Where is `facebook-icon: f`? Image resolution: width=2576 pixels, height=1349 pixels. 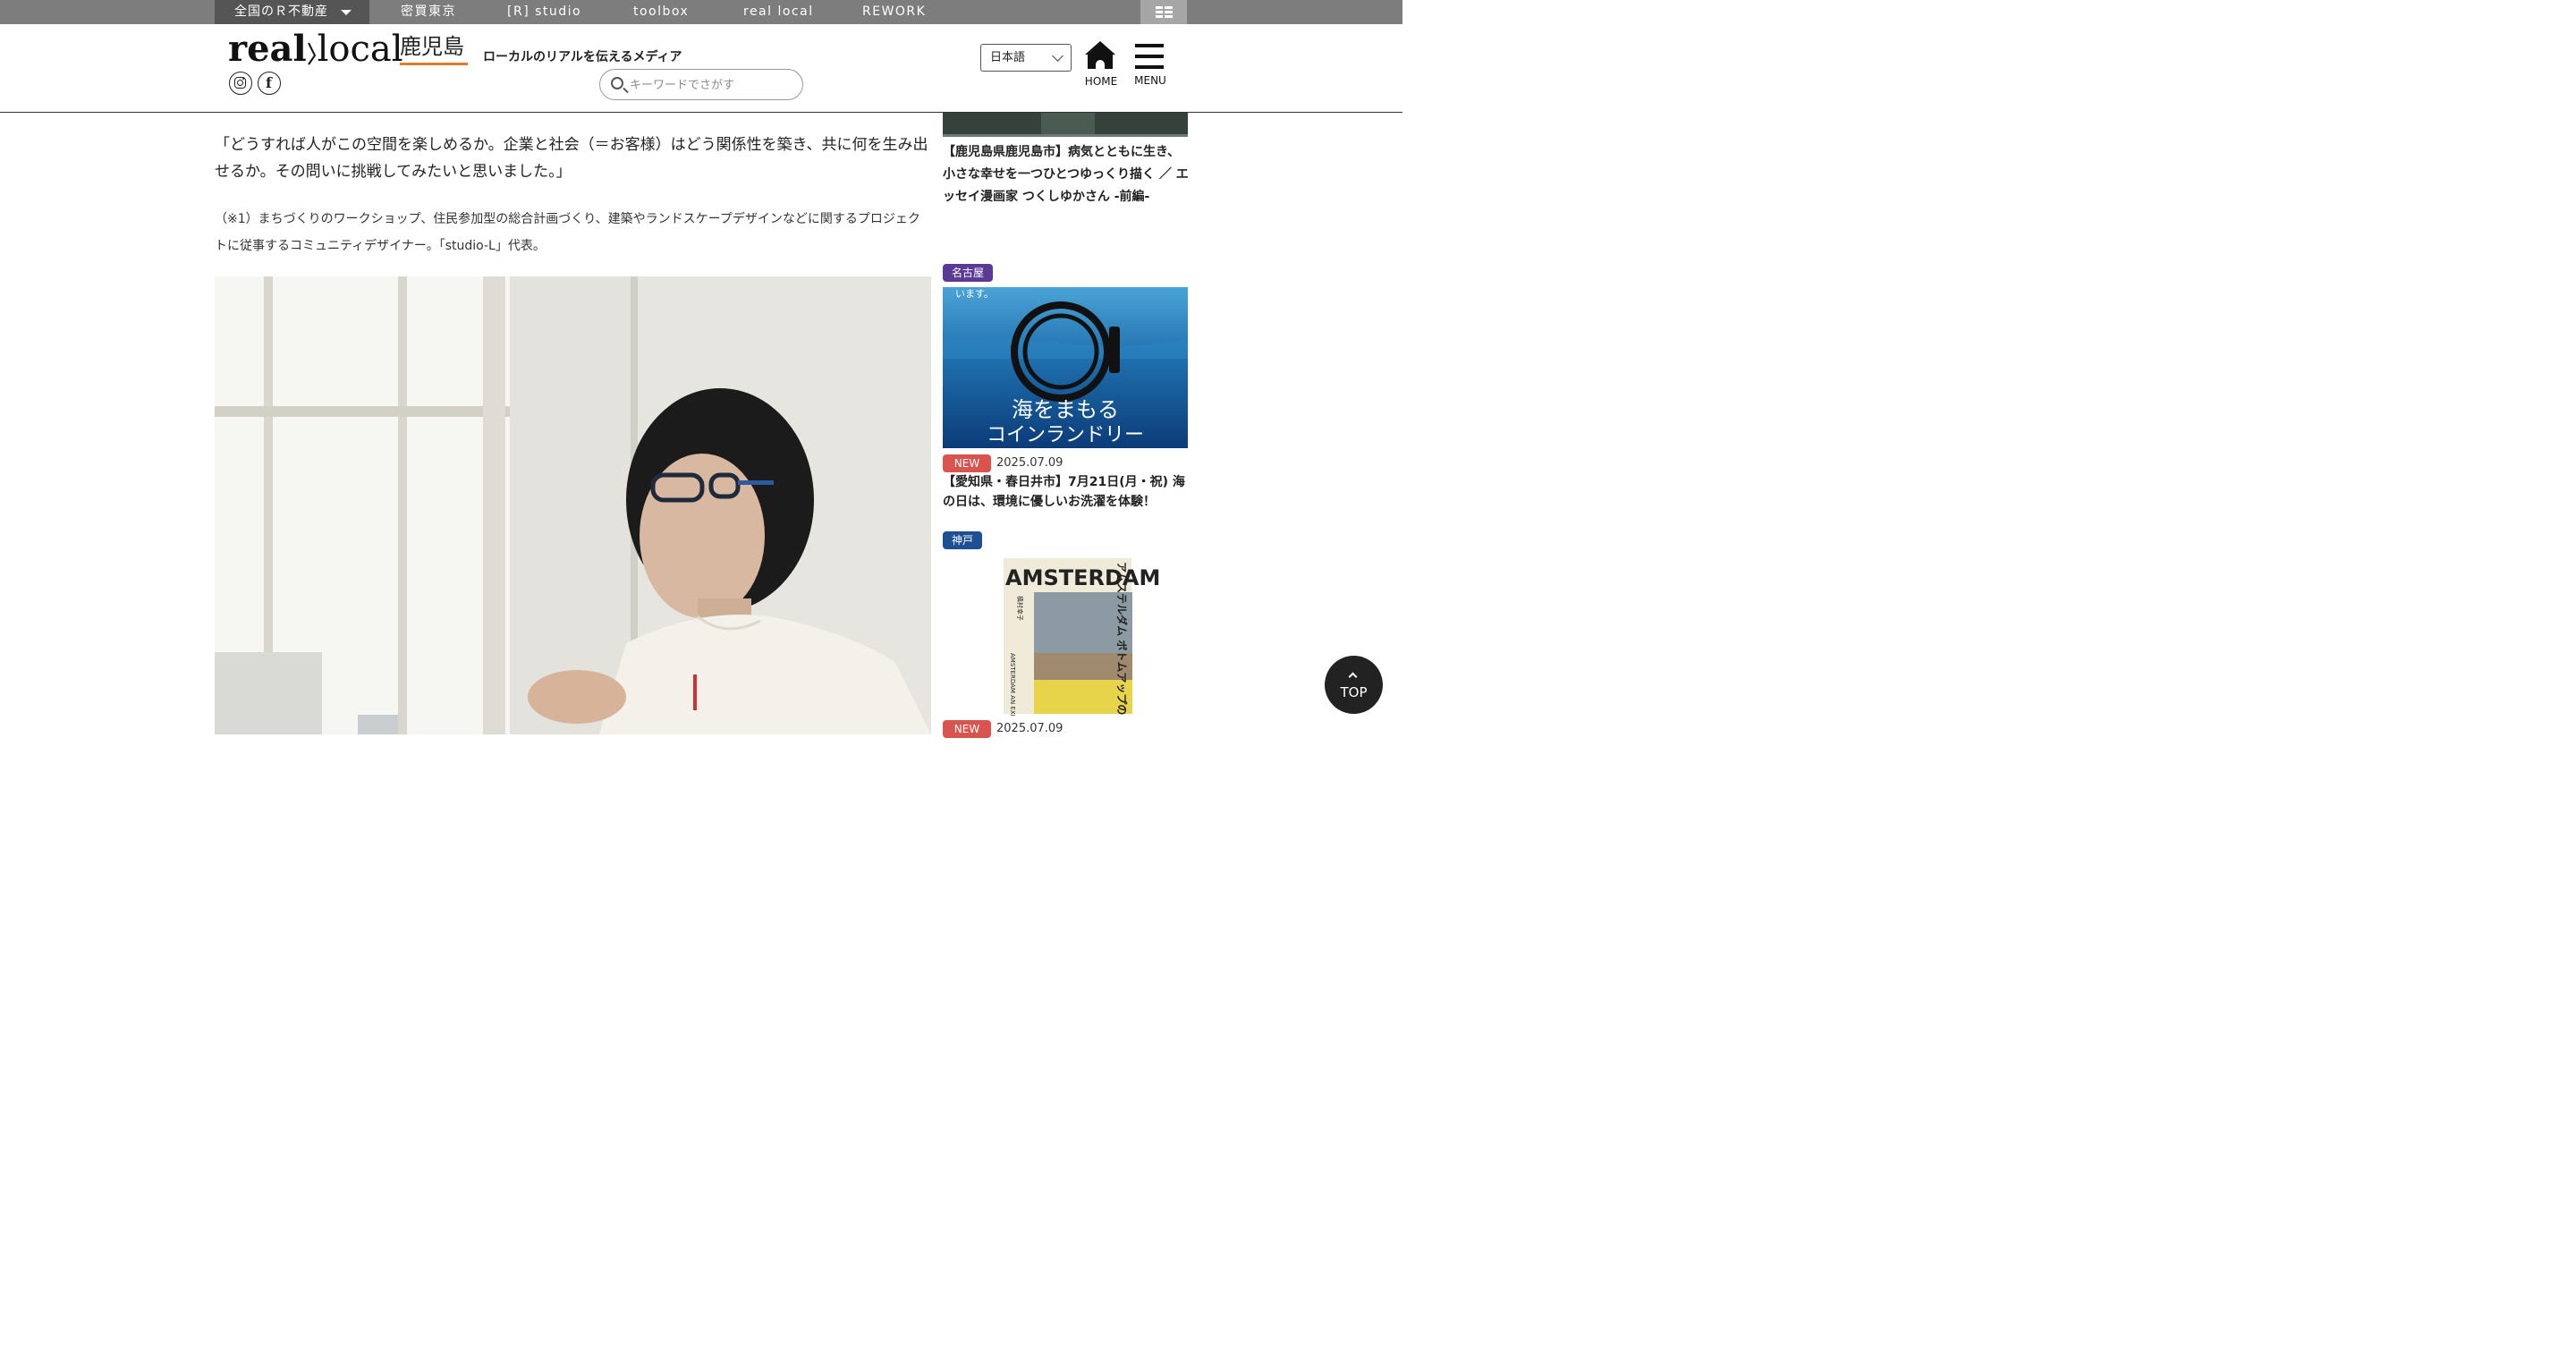
facebook-icon: f is located at coordinates (269, 83).